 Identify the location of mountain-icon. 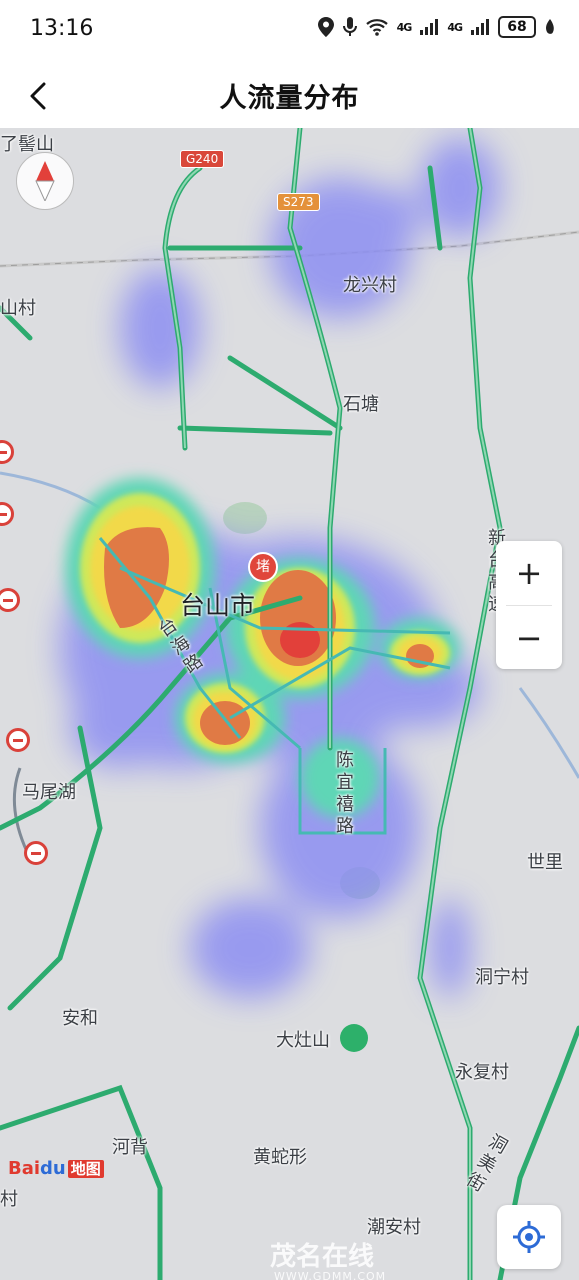
(354, 1038).